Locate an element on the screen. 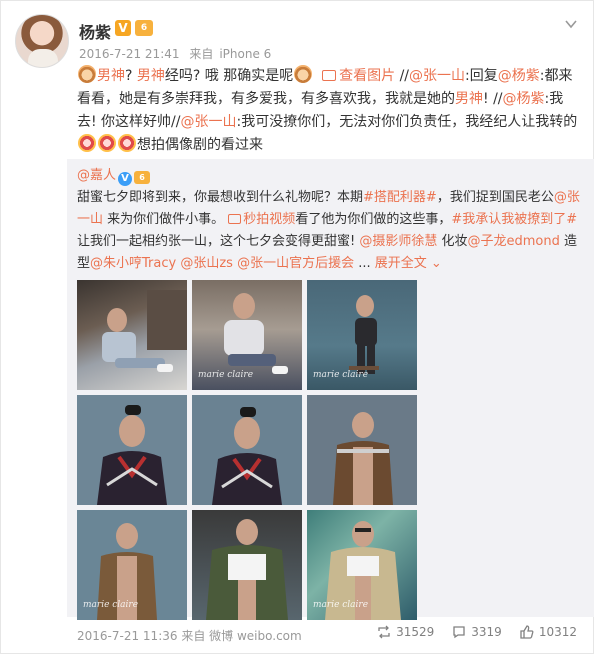  text-segment: 让我们一起相约张一山，这个七夕会变得更甜蜜! is located at coordinates (218, 241).